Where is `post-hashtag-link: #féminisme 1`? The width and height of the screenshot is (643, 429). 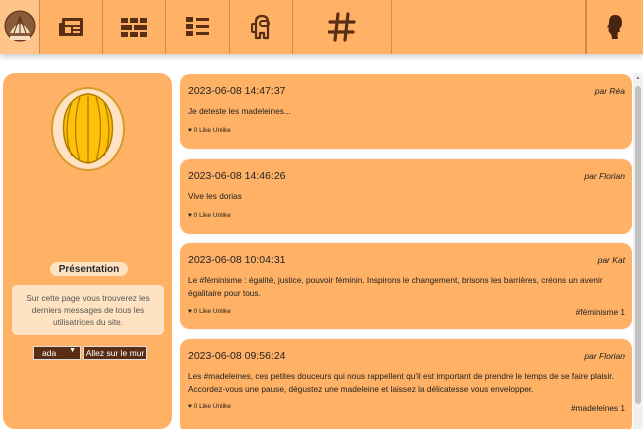
post-hashtag-link: #féminisme 1 is located at coordinates (600, 312).